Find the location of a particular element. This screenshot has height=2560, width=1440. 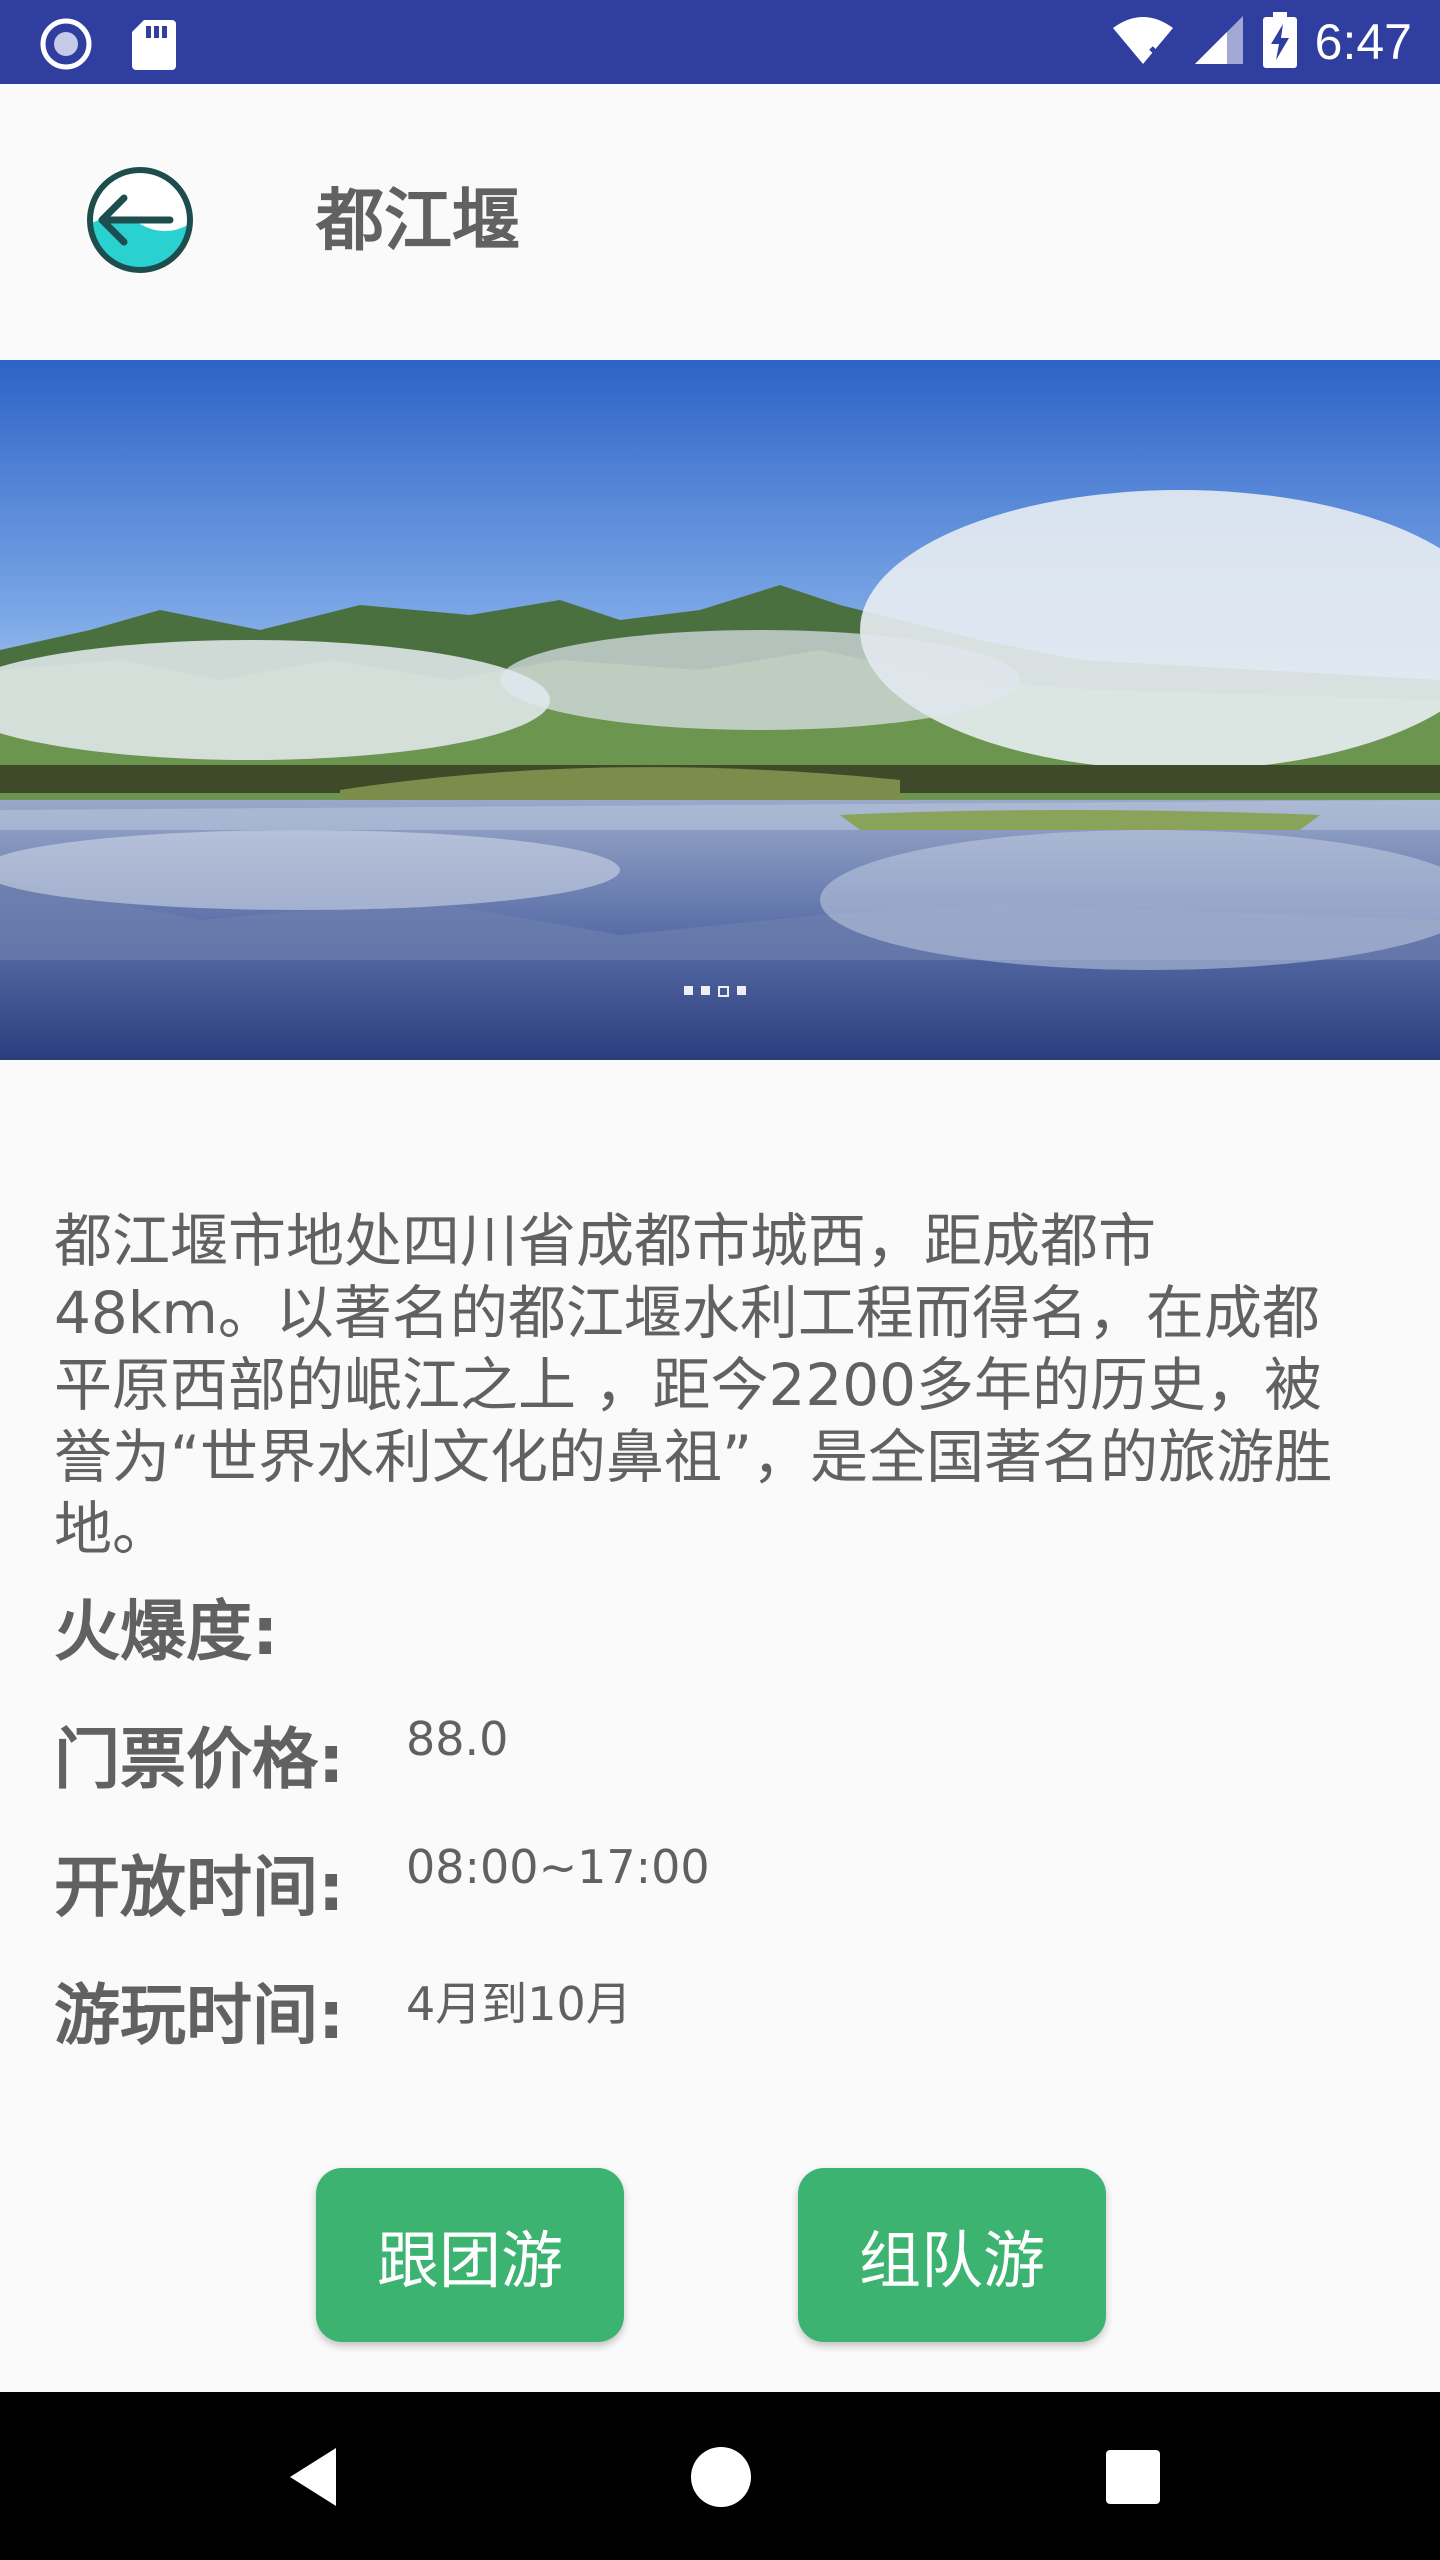

price-label: 门票价格: is located at coordinates (199, 1759).